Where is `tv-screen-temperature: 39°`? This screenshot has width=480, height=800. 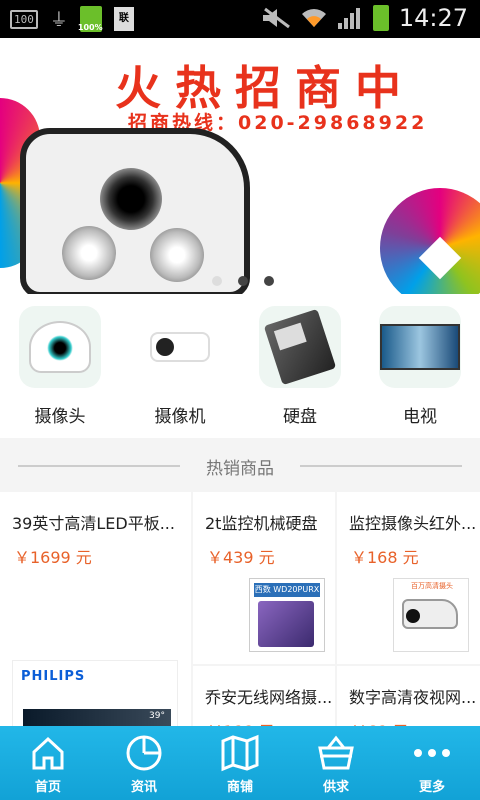 tv-screen-temperature: 39° is located at coordinates (157, 716).